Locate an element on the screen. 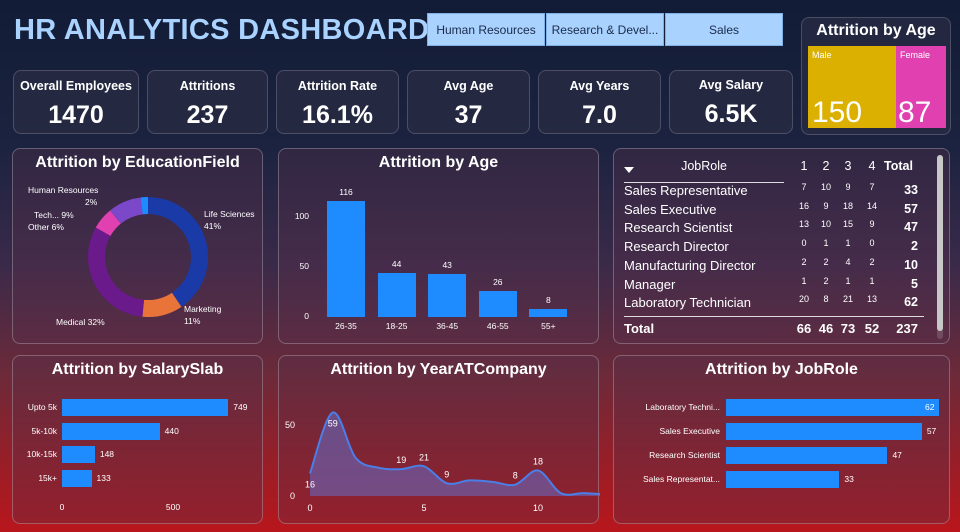 This screenshot has width=960, height=532. x-tick-label: 5 is located at coordinates (423, 508).